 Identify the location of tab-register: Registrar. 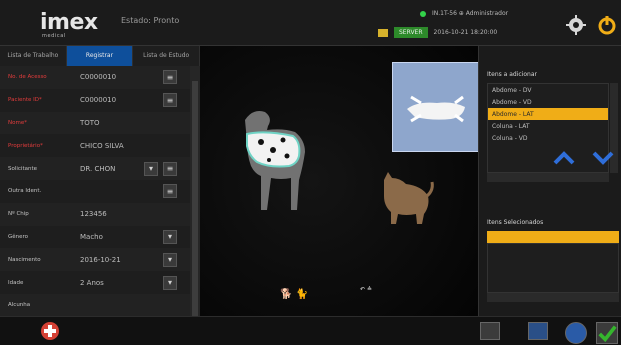
(100, 56).